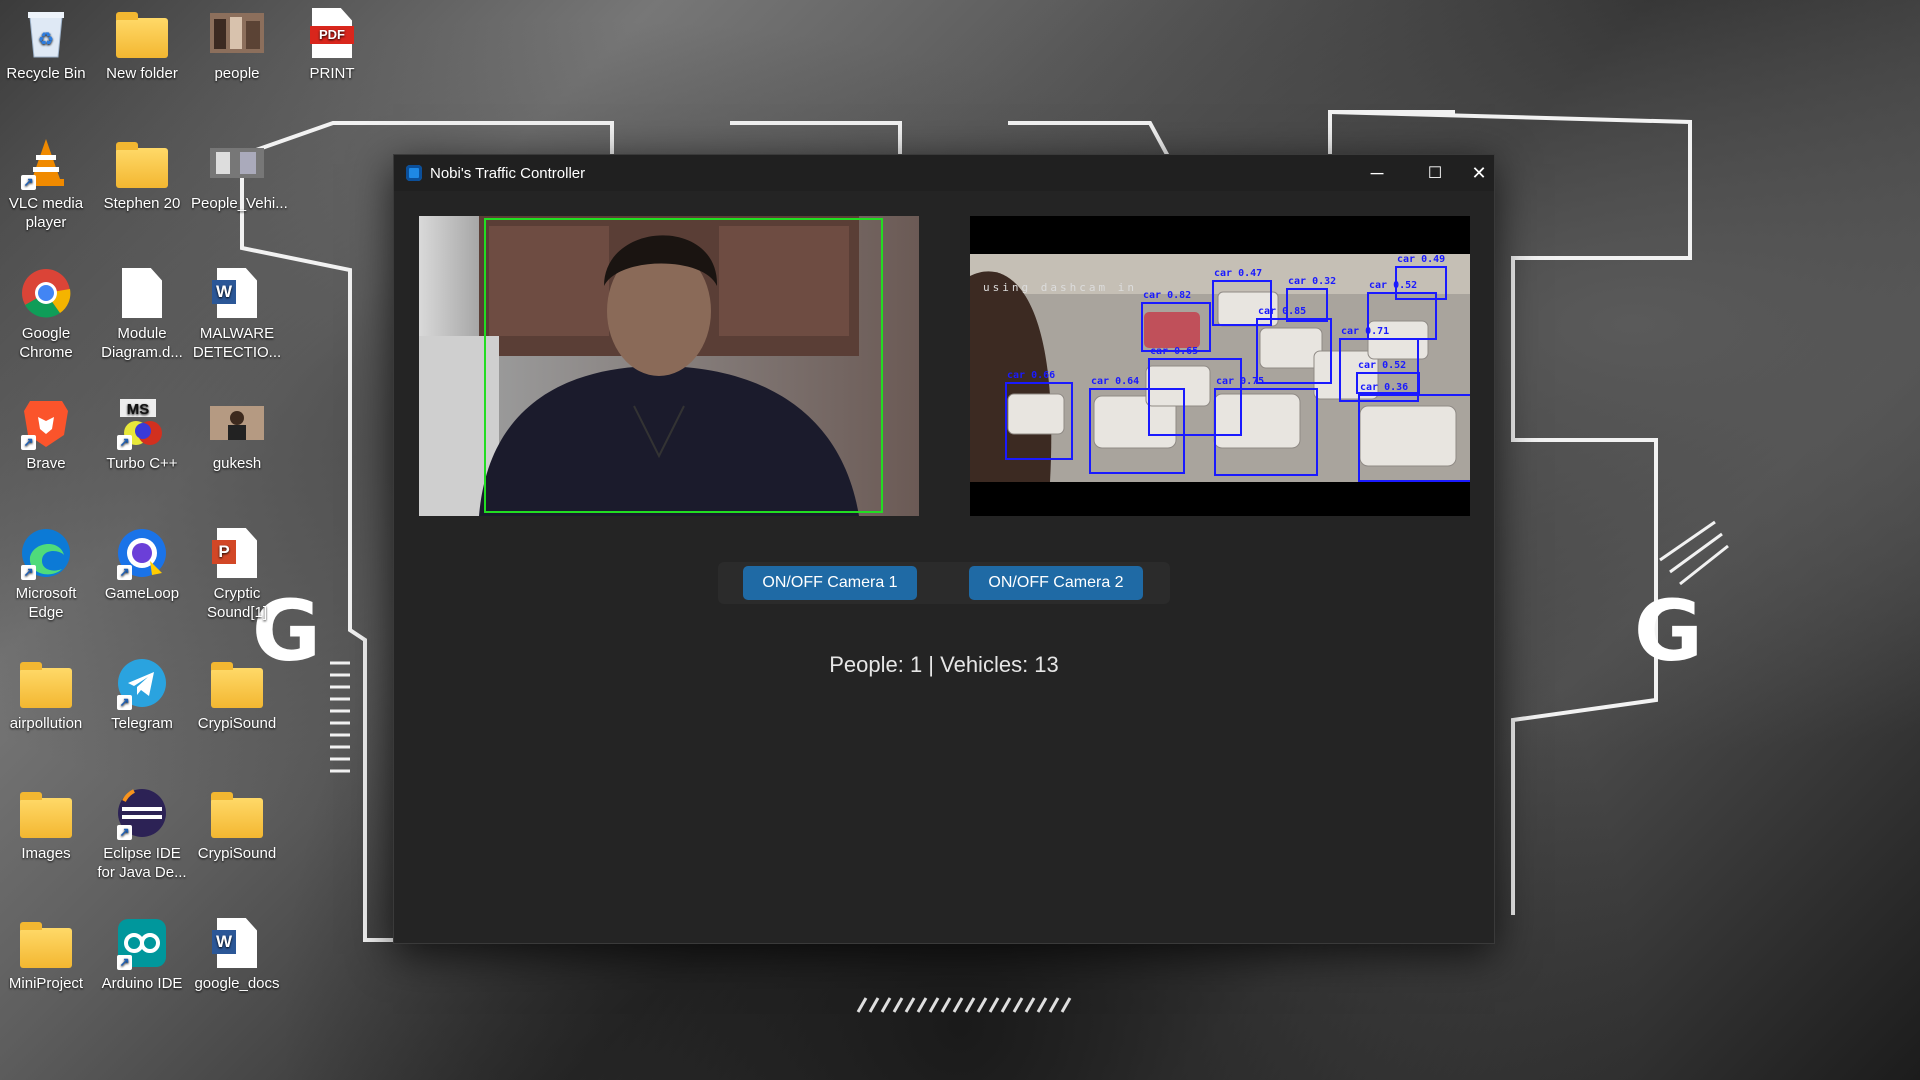  What do you see at coordinates (1668, 631) in the screenshot?
I see `wallpaper-logo-right: G` at bounding box center [1668, 631].